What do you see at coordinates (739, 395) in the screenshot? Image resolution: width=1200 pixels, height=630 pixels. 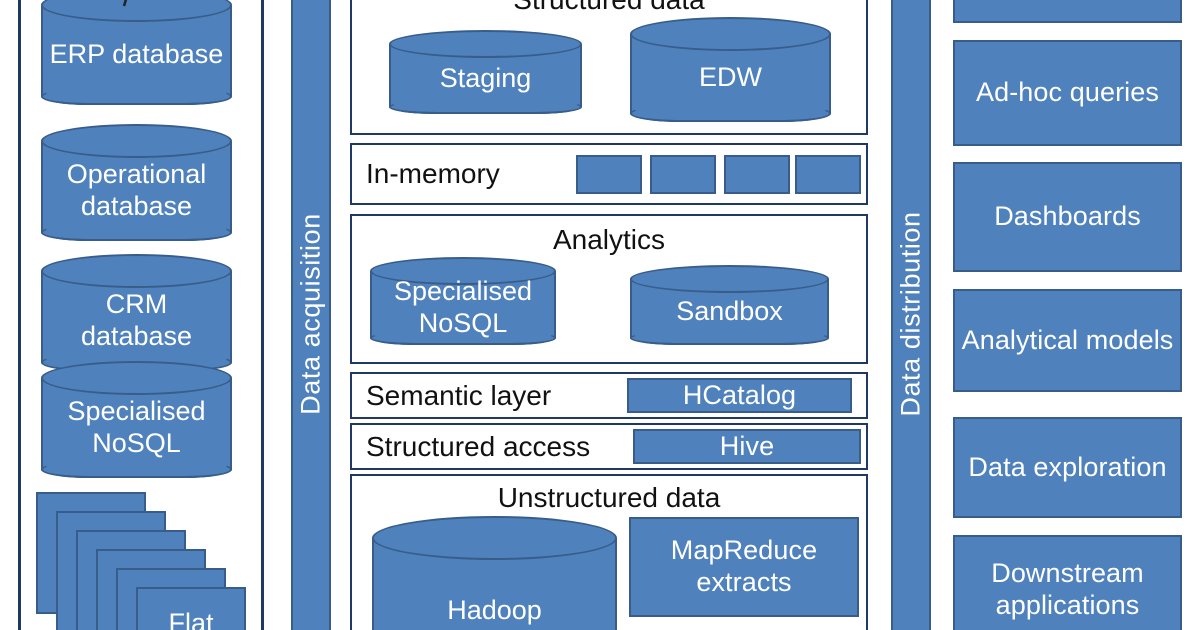 I see `hcatalog-box: HCatalog` at bounding box center [739, 395].